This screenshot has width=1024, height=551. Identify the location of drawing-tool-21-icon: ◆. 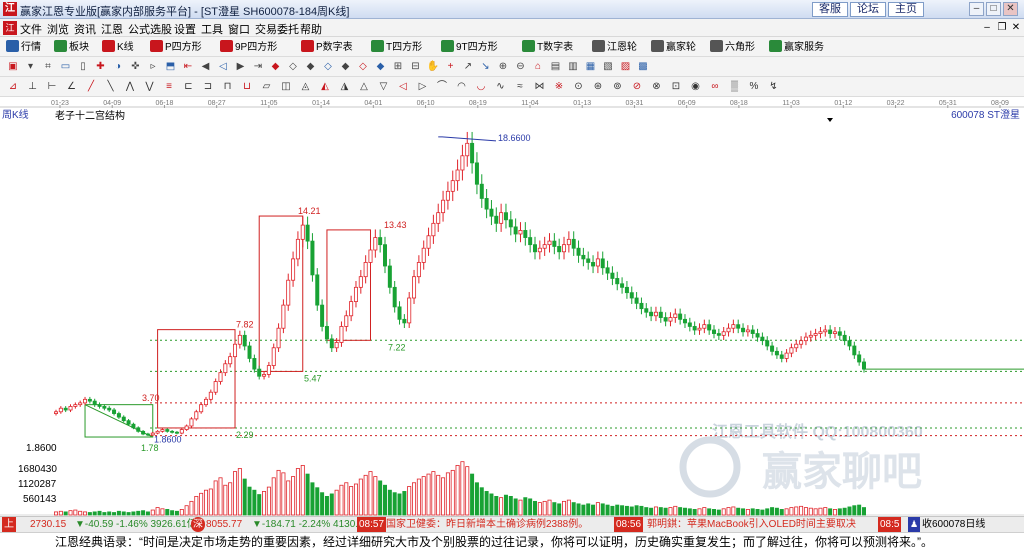
(381, 67).